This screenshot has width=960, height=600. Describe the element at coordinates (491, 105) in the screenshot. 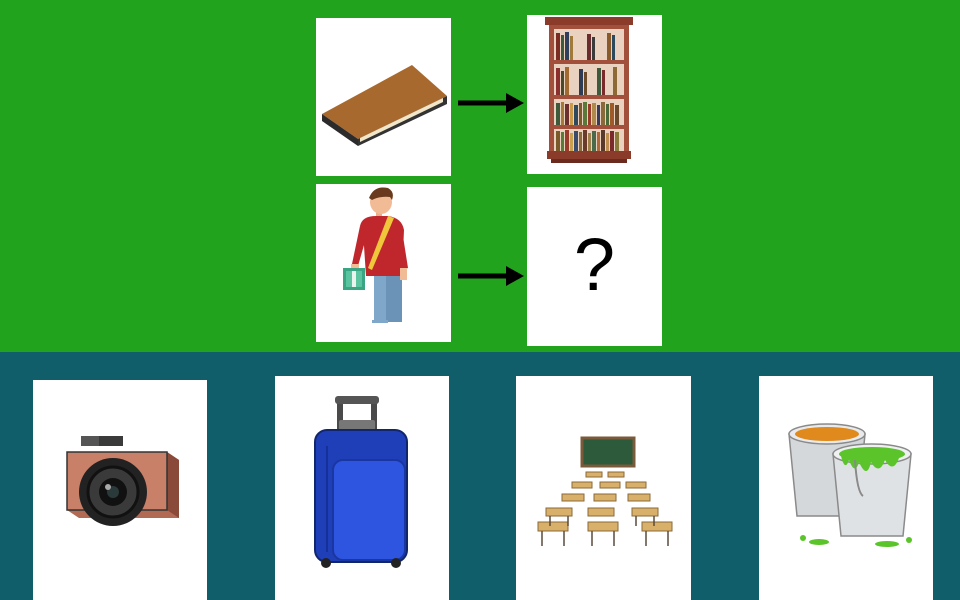

I see `arrow-row1` at that location.